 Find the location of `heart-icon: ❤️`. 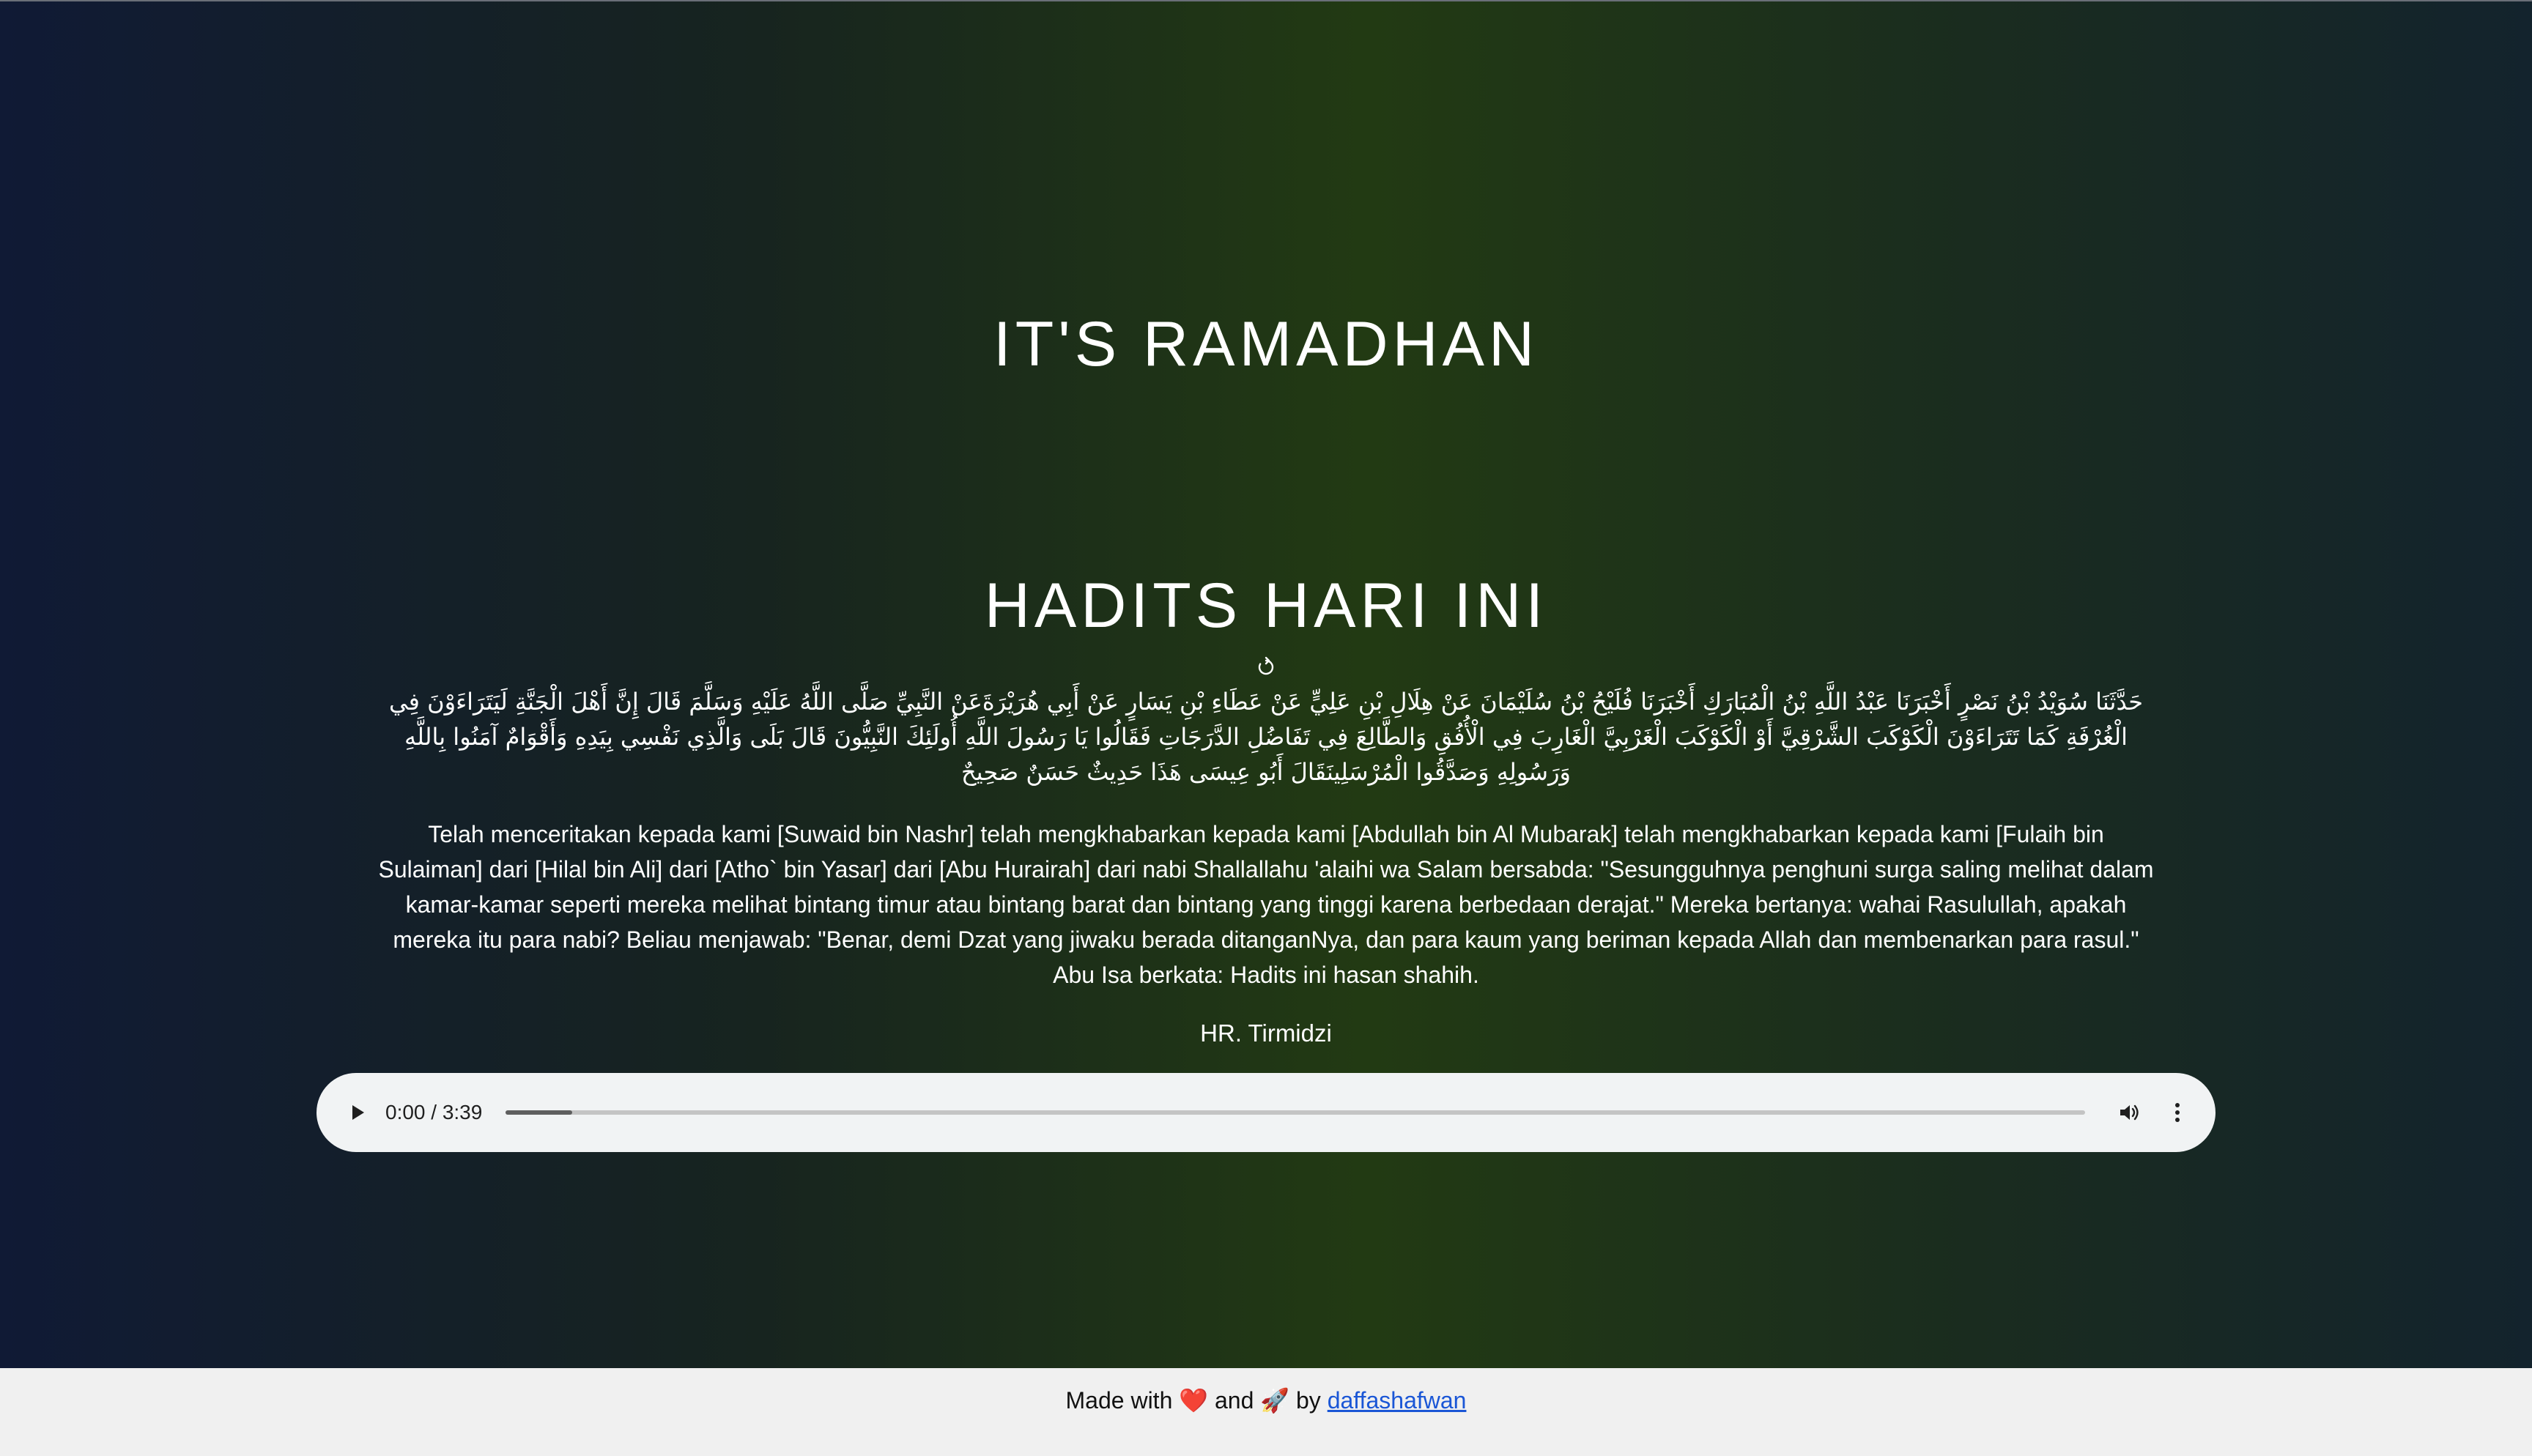

heart-icon: ❤️ is located at coordinates (1194, 1400).